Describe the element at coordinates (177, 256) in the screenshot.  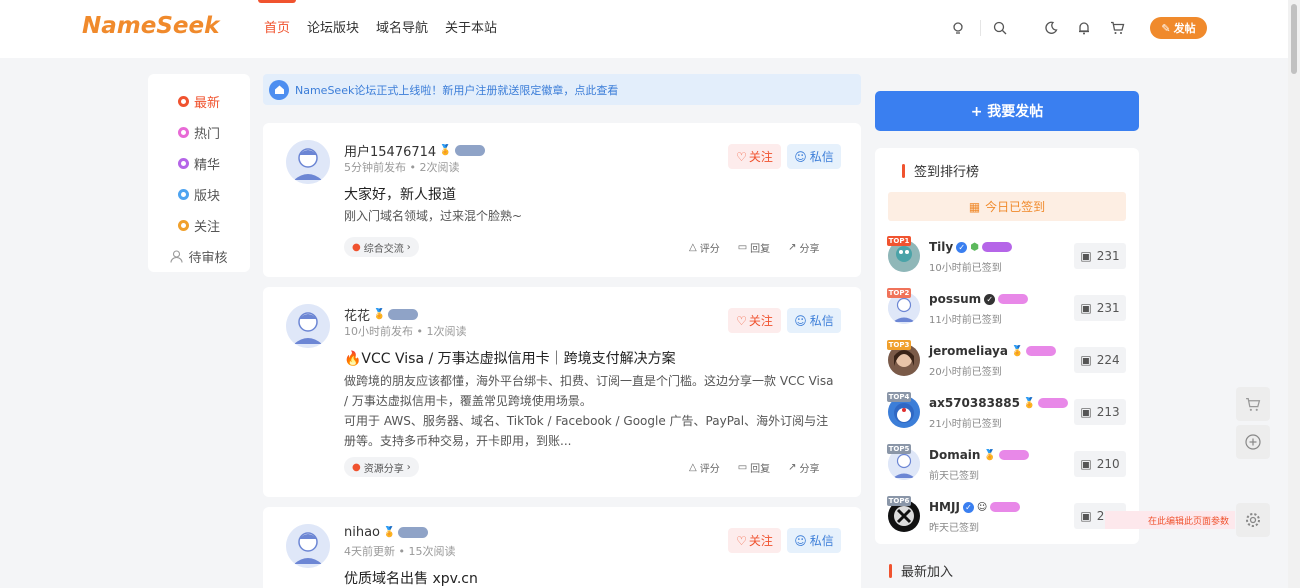
I see `user-icon` at that location.